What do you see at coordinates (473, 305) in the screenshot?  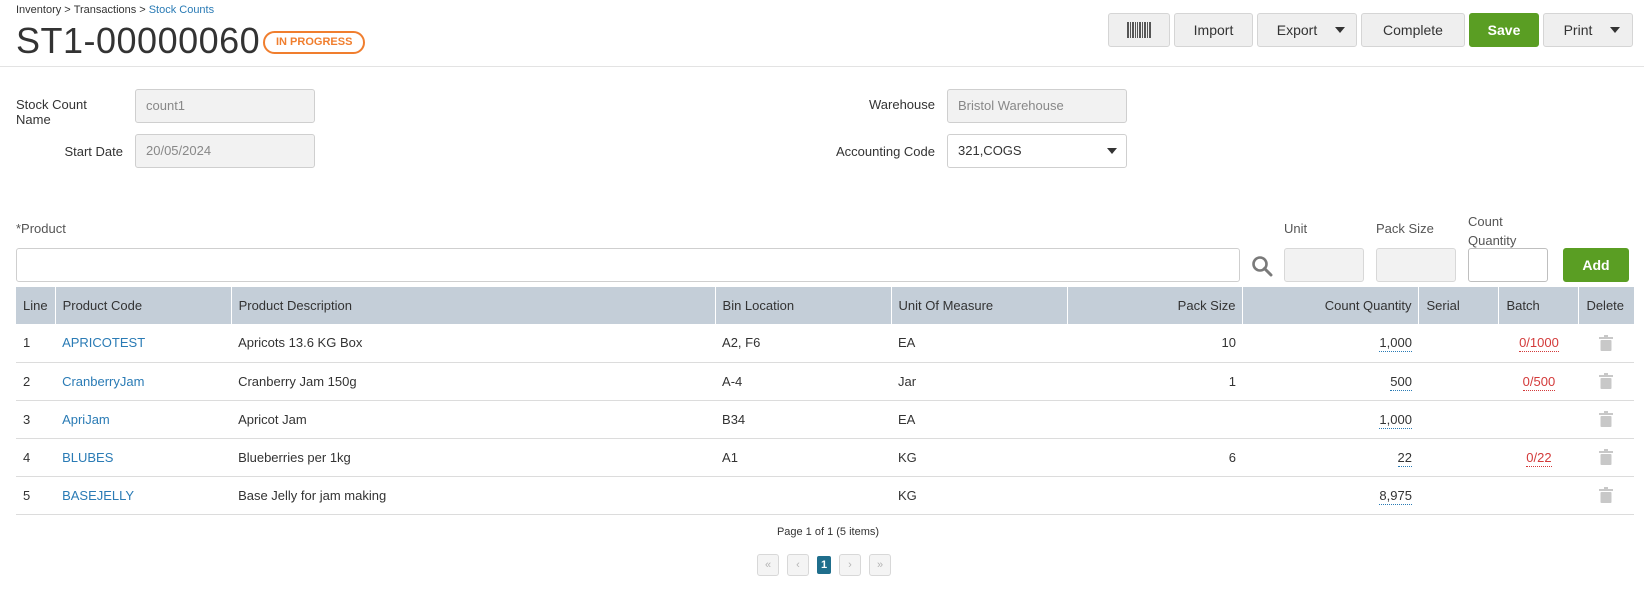 I see `column-header-product-description: Product Description` at bounding box center [473, 305].